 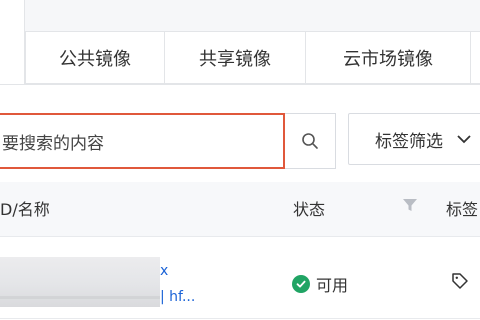 What do you see at coordinates (25, 209) in the screenshot?
I see `column-header-id-name: D/名称` at bounding box center [25, 209].